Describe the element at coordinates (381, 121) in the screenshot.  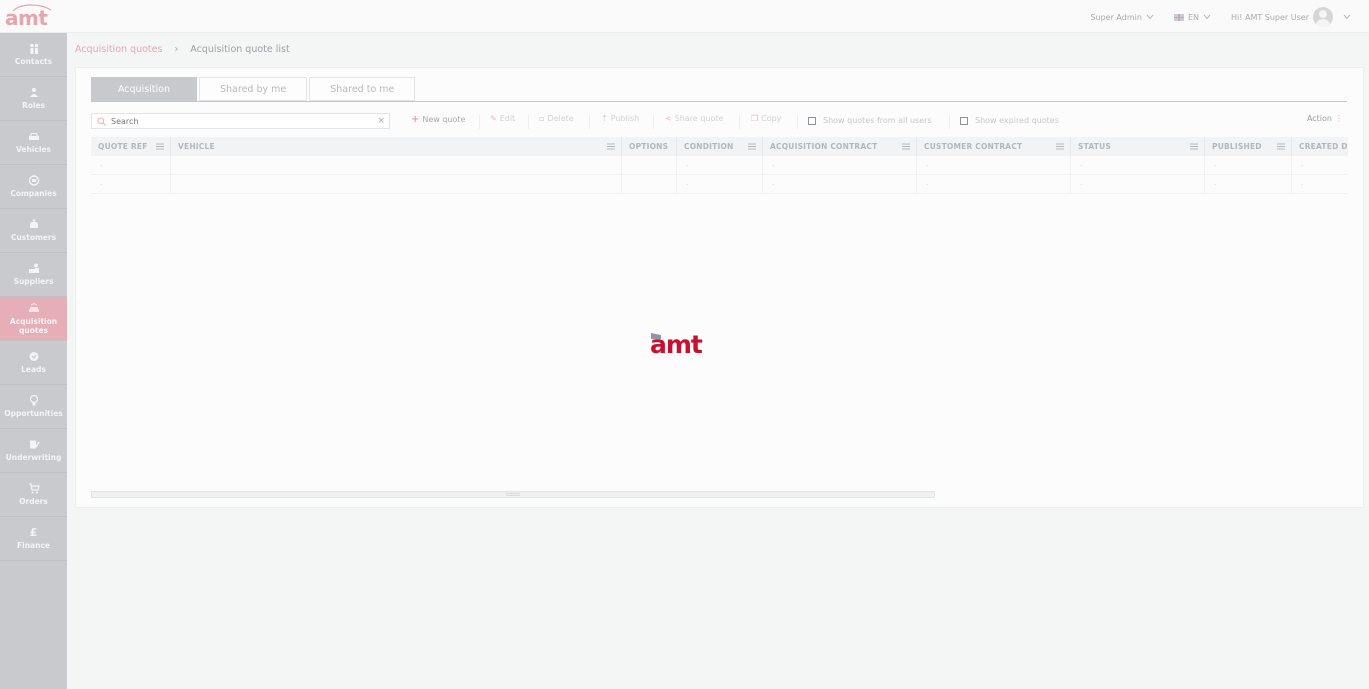
I see `clear-search-icon: ×` at that location.